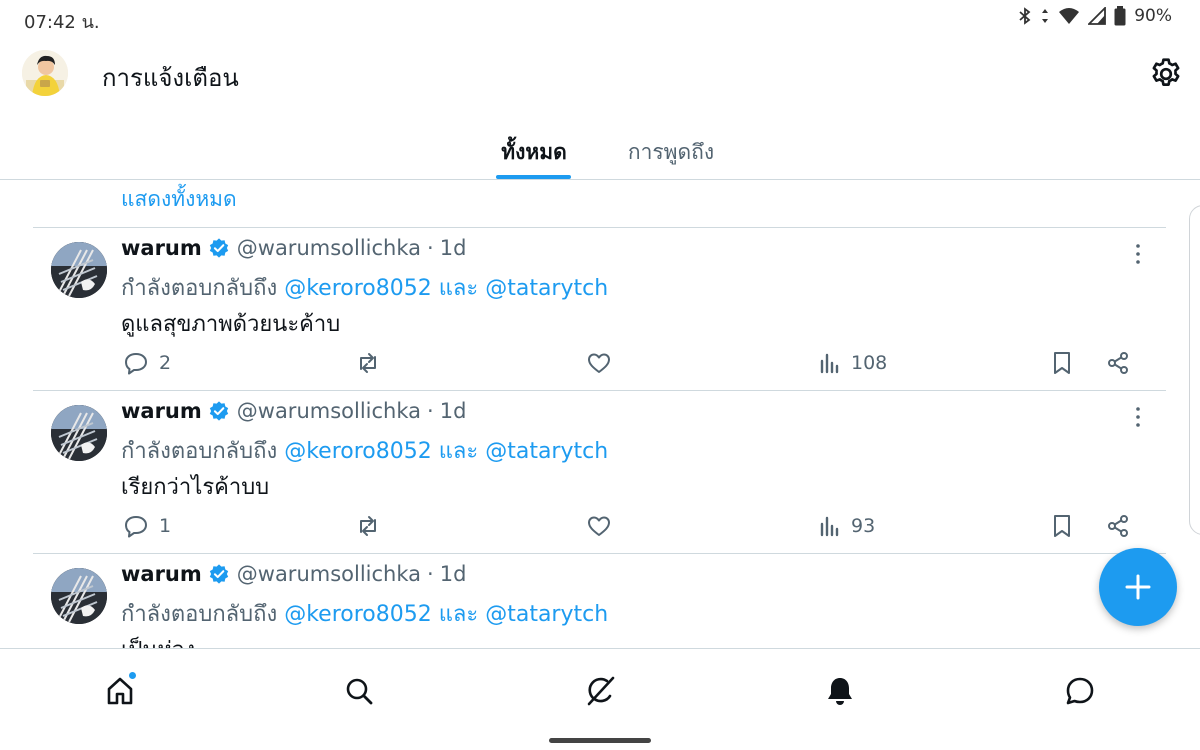 The image size is (1200, 750). I want to click on tab-bar: ทั้งหมด การพูดถึง, so click(600, 154).